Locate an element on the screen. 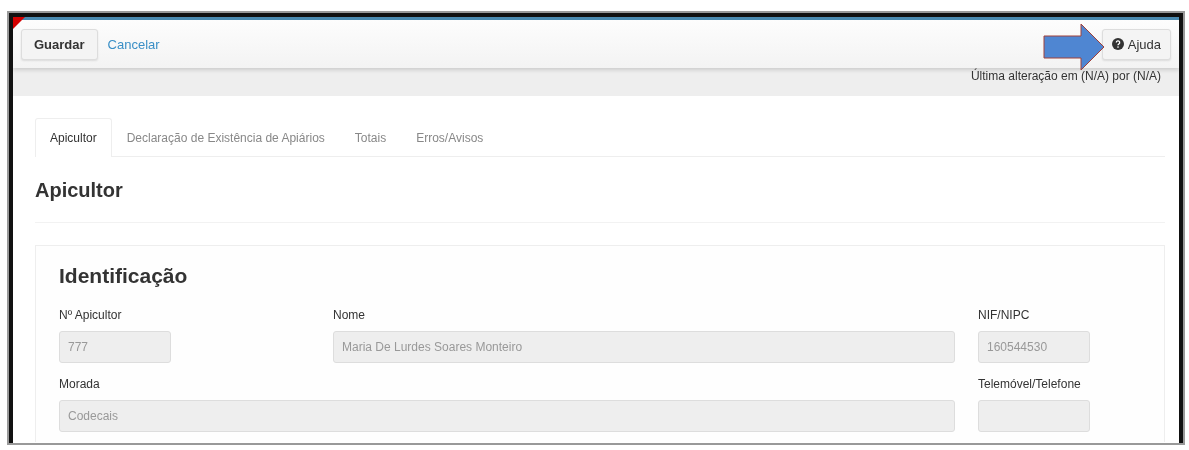  arrow-drawing is located at coordinates (1074, 47).